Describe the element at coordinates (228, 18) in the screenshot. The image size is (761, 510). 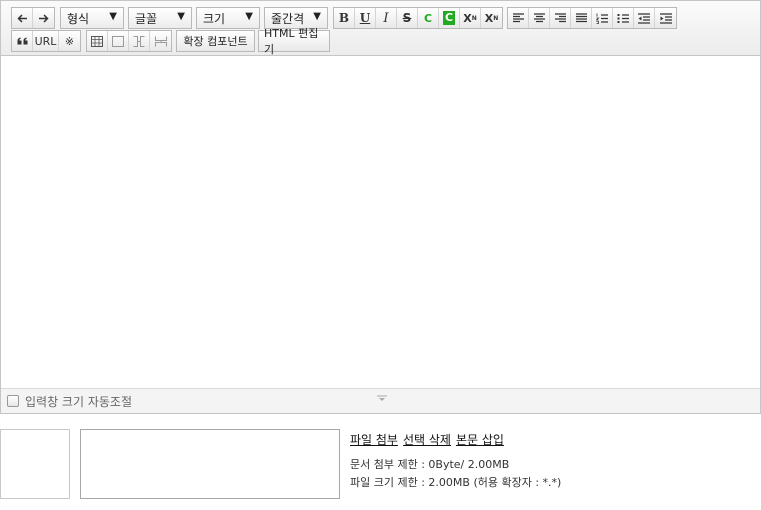
I see `size-select: 크기 ▼` at that location.